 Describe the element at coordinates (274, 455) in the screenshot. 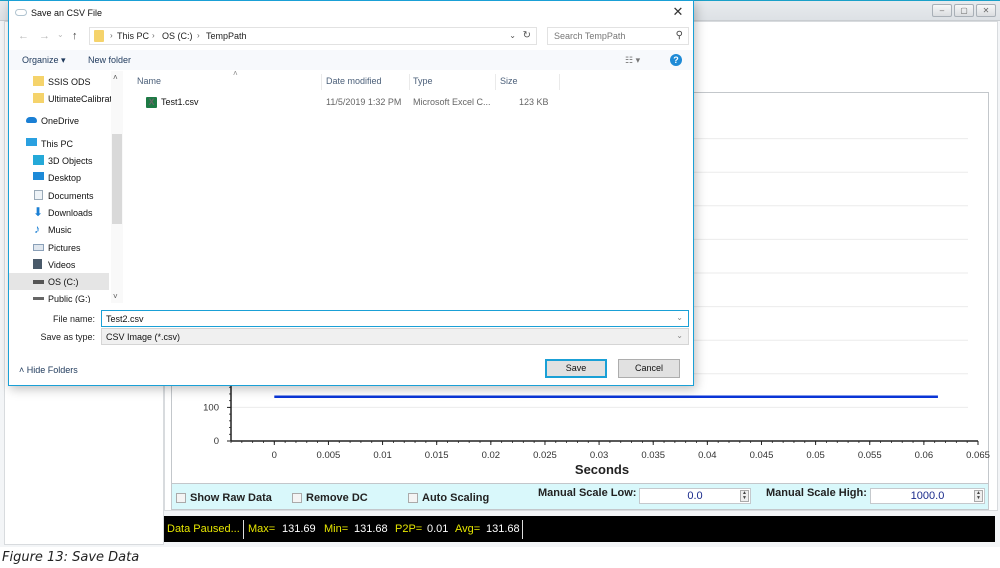

I see `x-tick-label: 0` at that location.